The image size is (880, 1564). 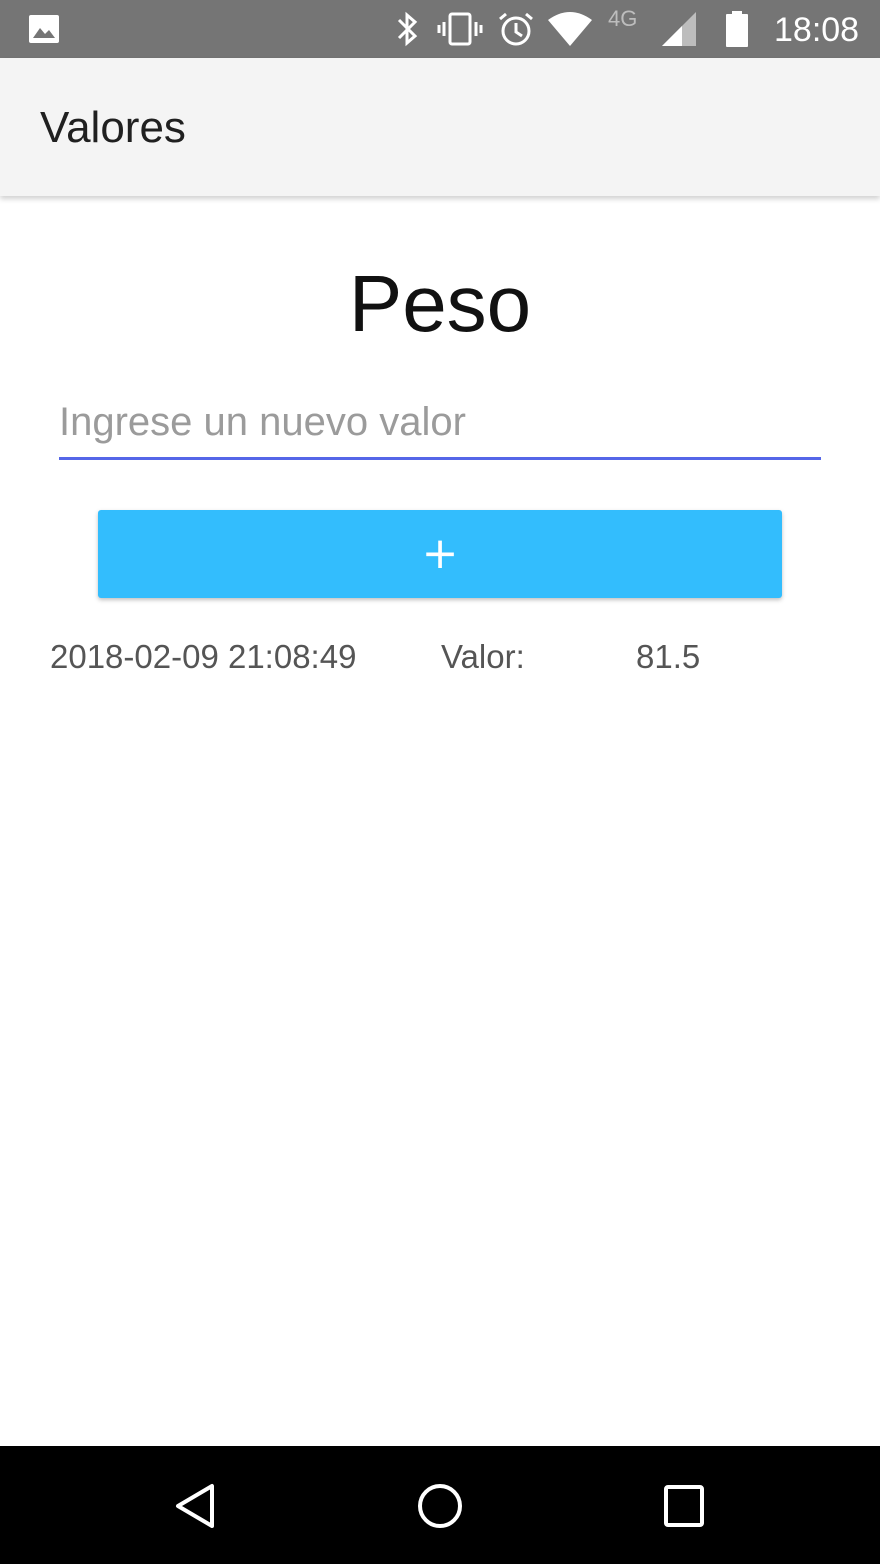 I want to click on navigation-bar, so click(x=440, y=1505).